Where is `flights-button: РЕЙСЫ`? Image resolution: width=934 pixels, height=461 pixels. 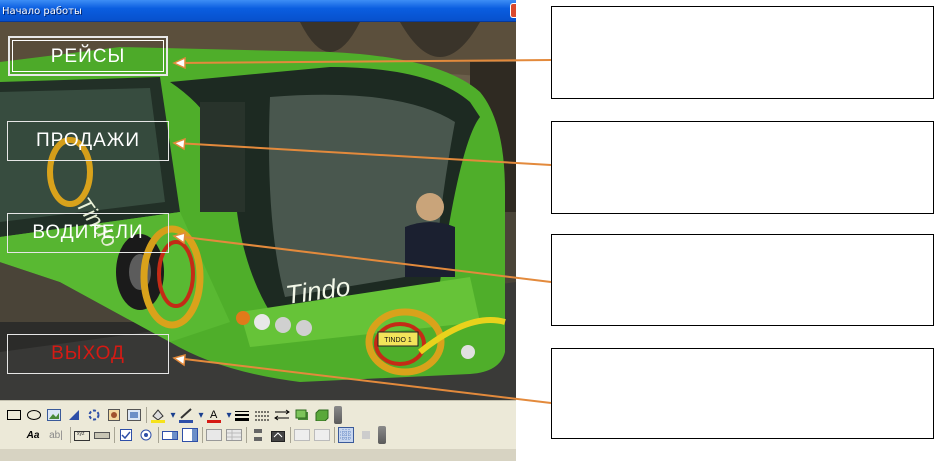
flights-button: РЕЙСЫ is located at coordinates (88, 56).